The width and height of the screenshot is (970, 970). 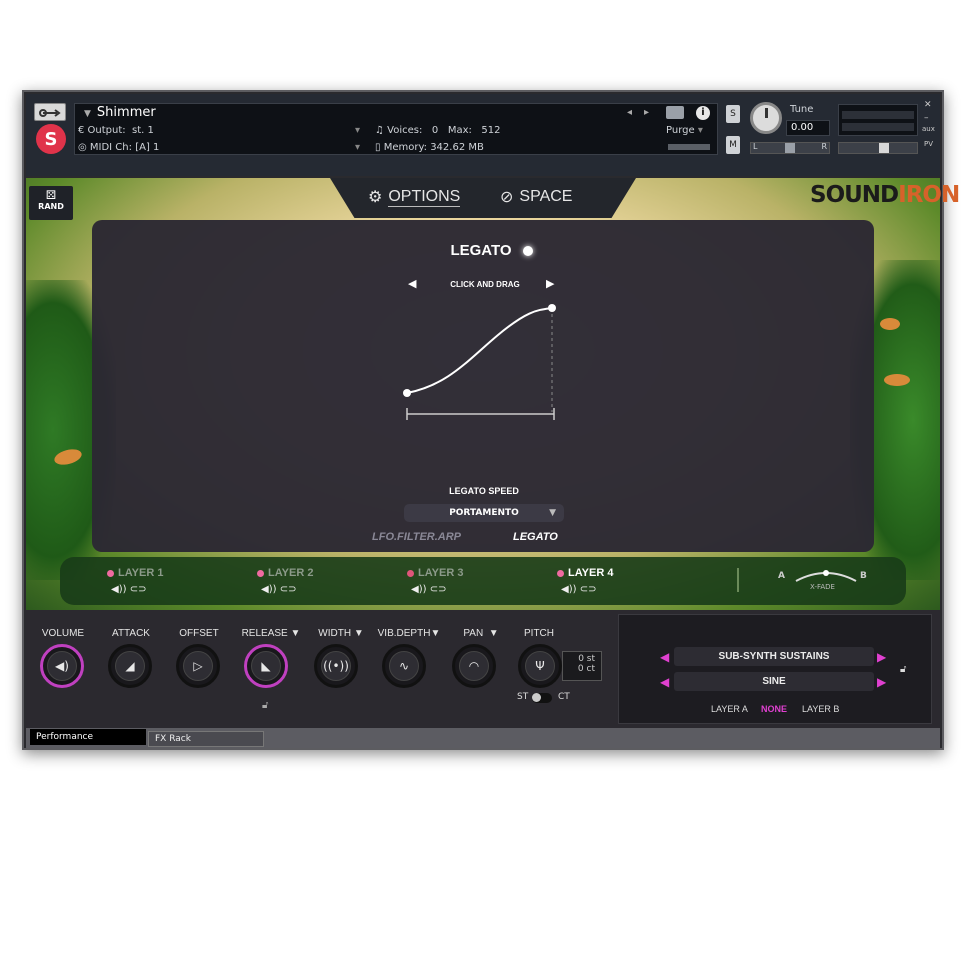 What do you see at coordinates (51, 203) in the screenshot?
I see `randomize-button: ⚄ RAND` at bounding box center [51, 203].